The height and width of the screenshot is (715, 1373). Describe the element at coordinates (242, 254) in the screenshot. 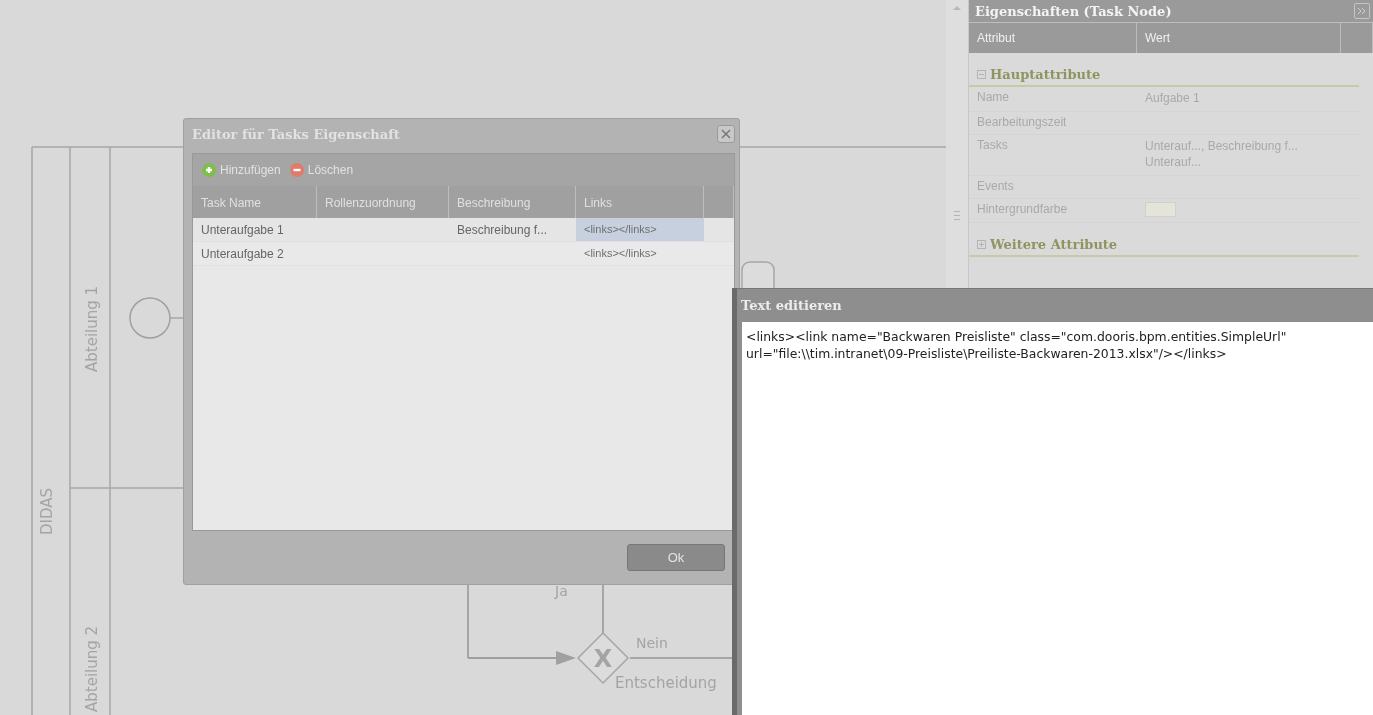

I see `table-cell-text: Unteraufgabe 2` at that location.